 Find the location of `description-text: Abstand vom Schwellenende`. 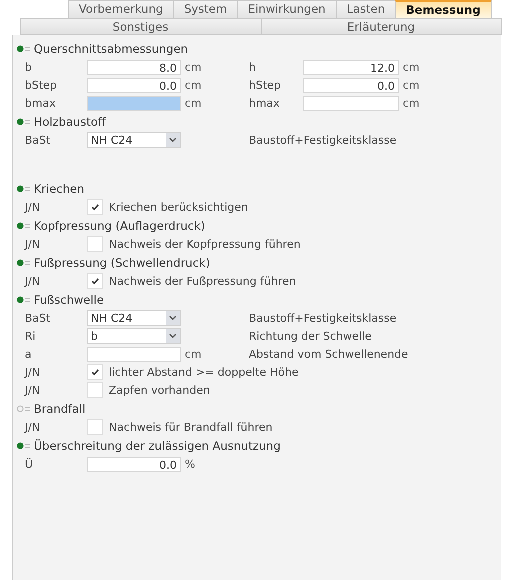

description-text: Abstand vom Schwellenende is located at coordinates (329, 354).